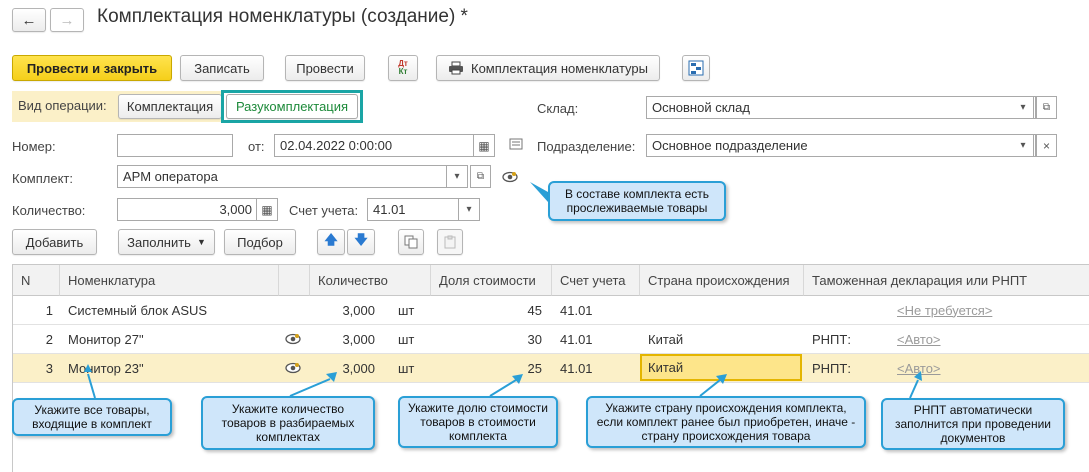 Image resolution: width=1089 pixels, height=472 pixels. I want to click on callout-items: Укажите все товары, входящие в комплект, so click(92, 417).